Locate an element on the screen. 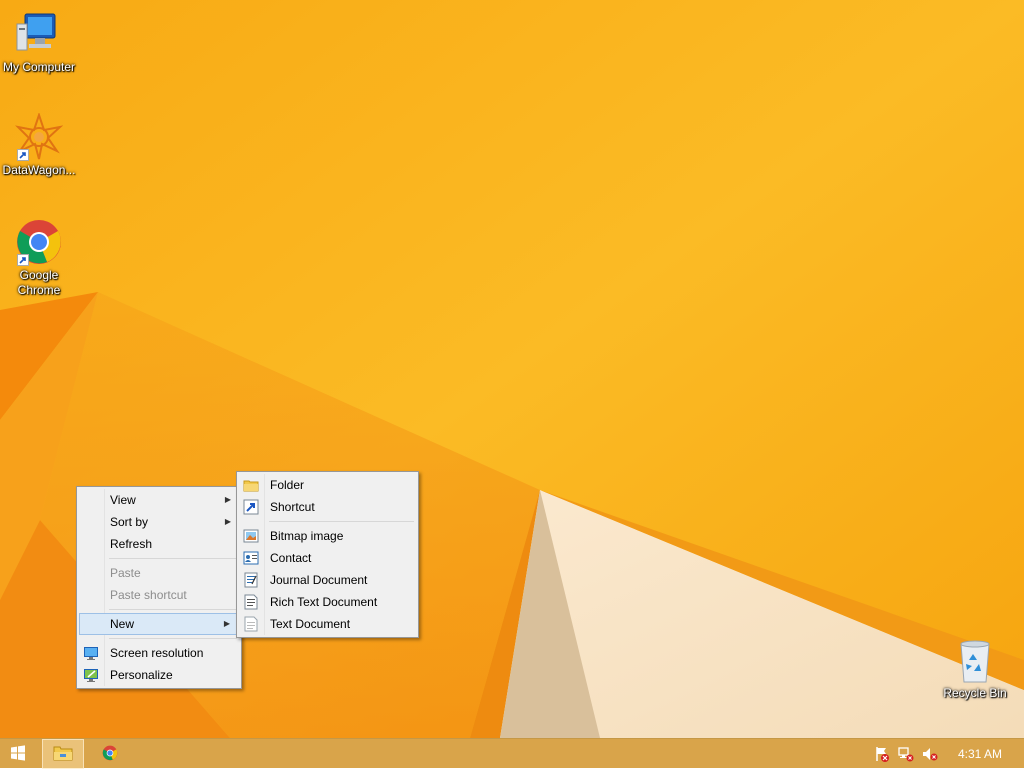 Image resolution: width=1024 pixels, height=769 pixels. menu-item-refresh: Refresh is located at coordinates (159, 544).